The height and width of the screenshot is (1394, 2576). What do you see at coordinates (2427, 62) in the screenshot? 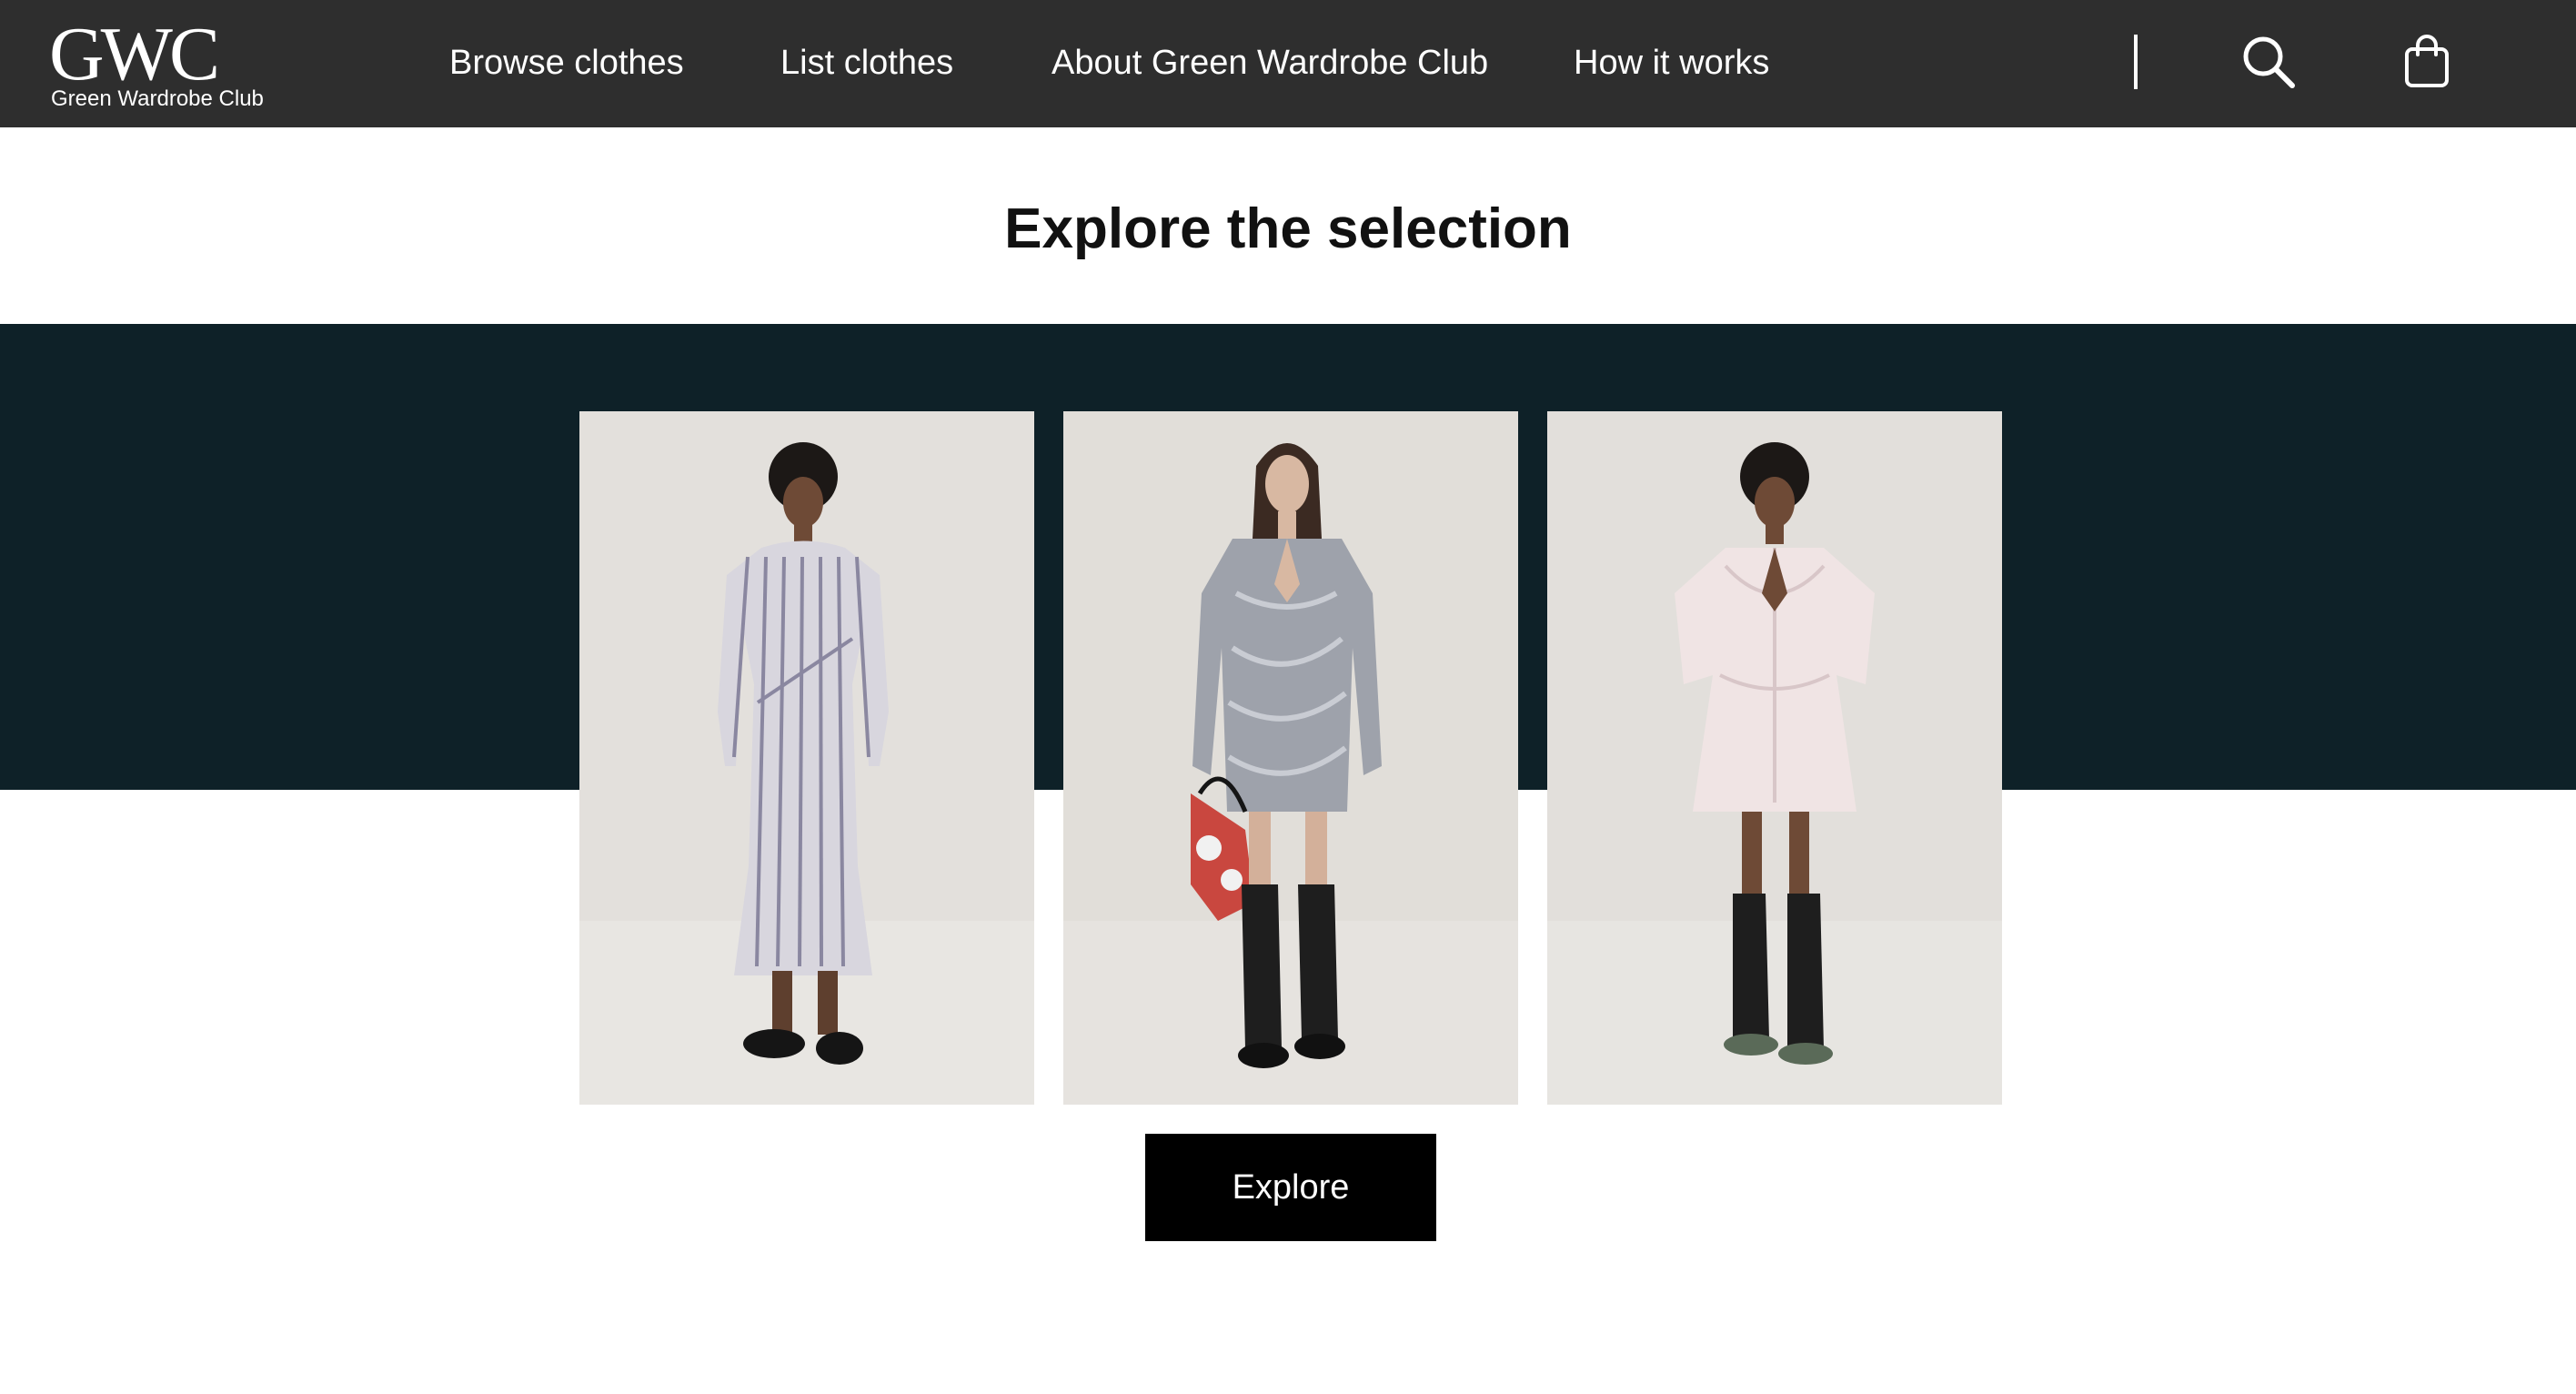
I see `shopping-bag-icon` at bounding box center [2427, 62].